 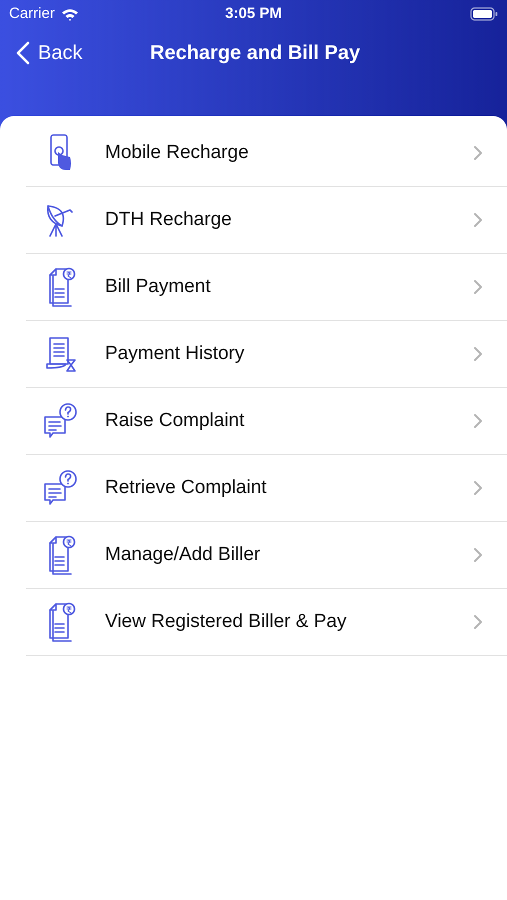 I want to click on back-button: Back, so click(x=41, y=53).